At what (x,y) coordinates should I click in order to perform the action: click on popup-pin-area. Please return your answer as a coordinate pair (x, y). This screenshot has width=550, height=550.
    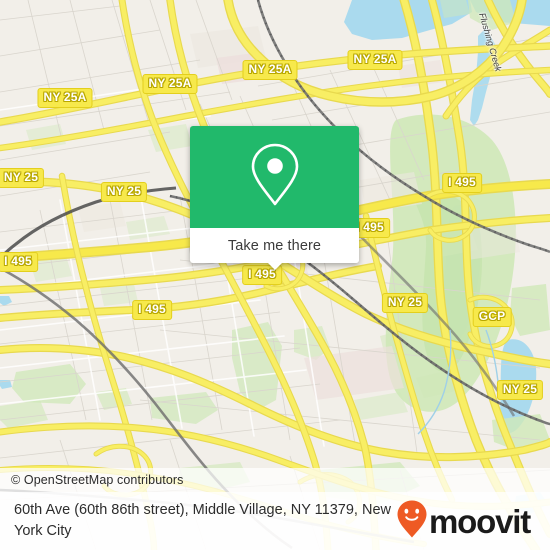
    Looking at the image, I should click on (274, 177).